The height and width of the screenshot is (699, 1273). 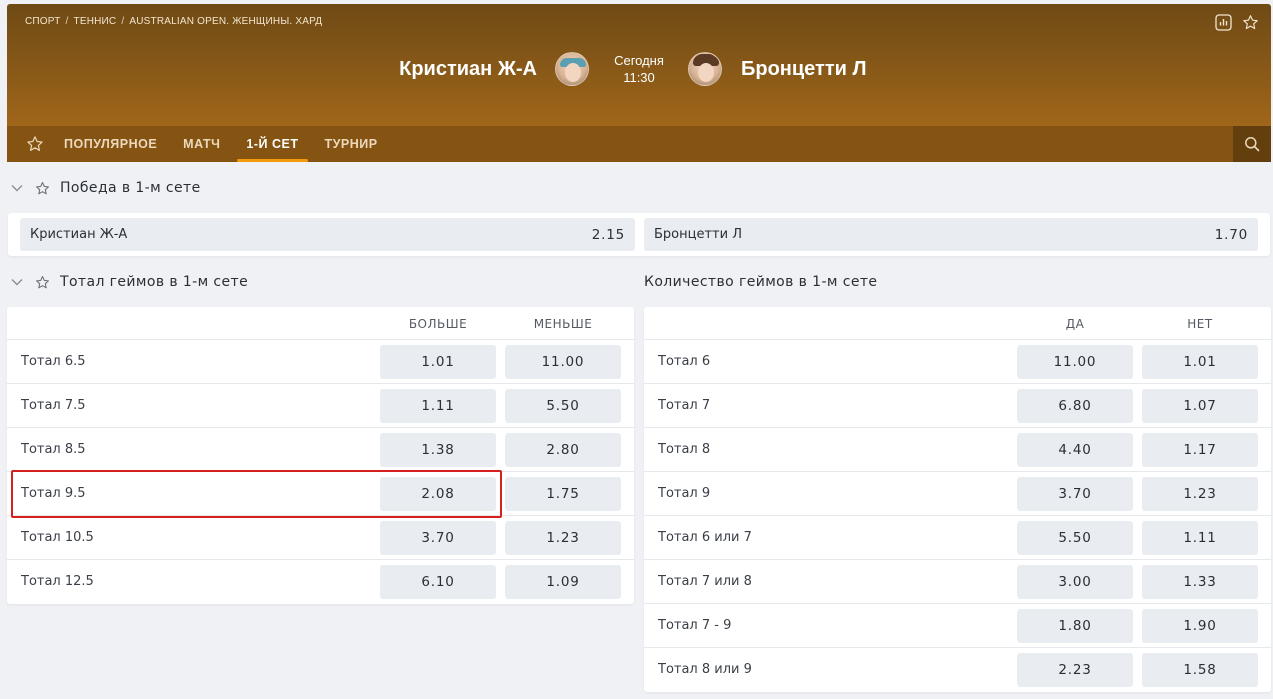 What do you see at coordinates (705, 669) in the screenshot?
I see `row-label: Тотал 8 или 9` at bounding box center [705, 669].